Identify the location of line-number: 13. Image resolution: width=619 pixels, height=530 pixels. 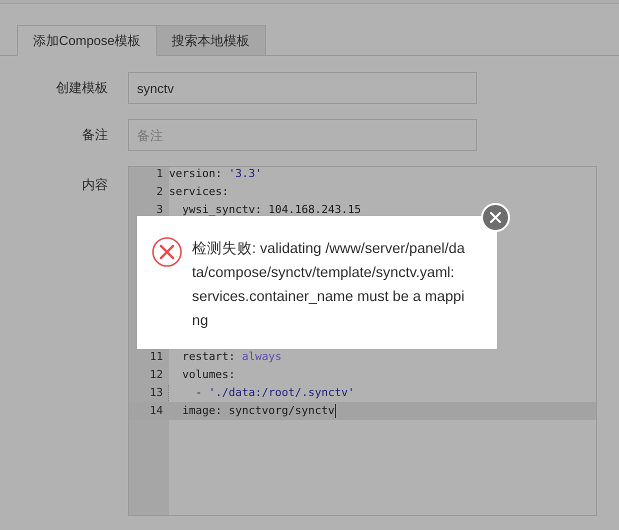
(155, 392).